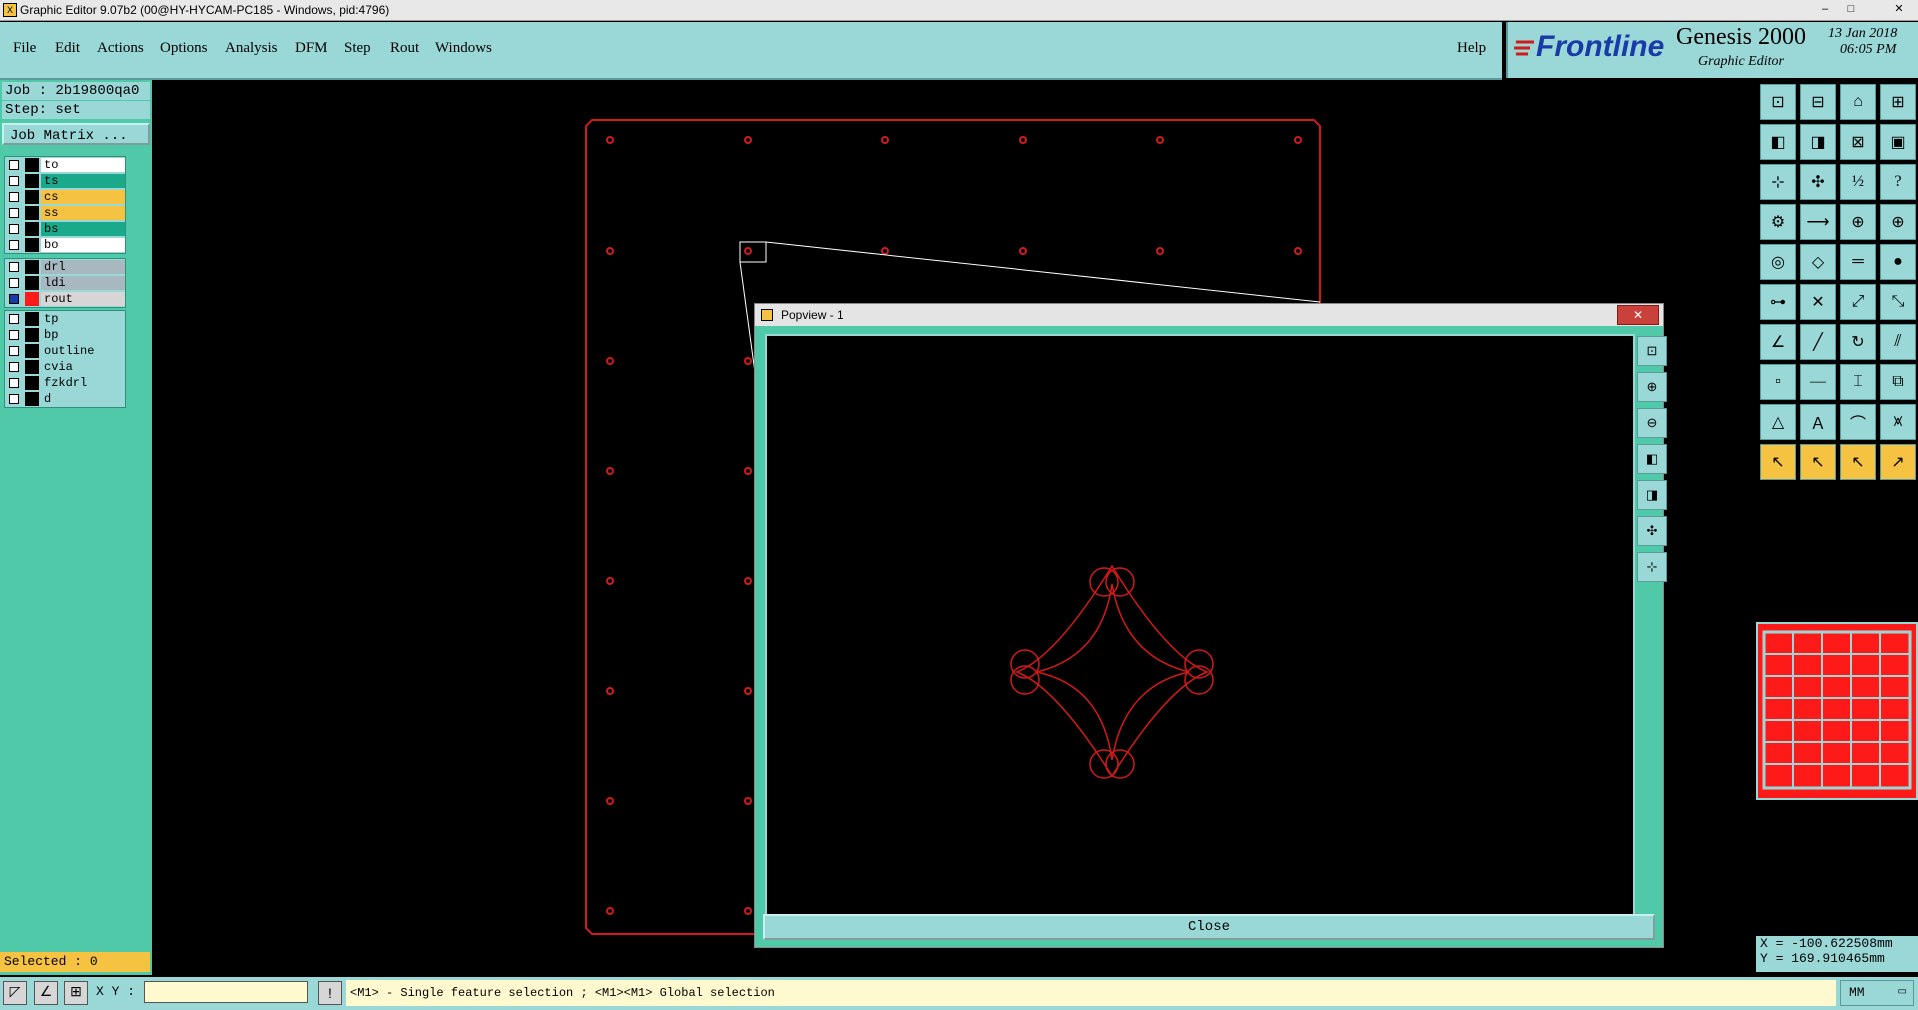  I want to click on menu-step: Step, so click(357, 48).